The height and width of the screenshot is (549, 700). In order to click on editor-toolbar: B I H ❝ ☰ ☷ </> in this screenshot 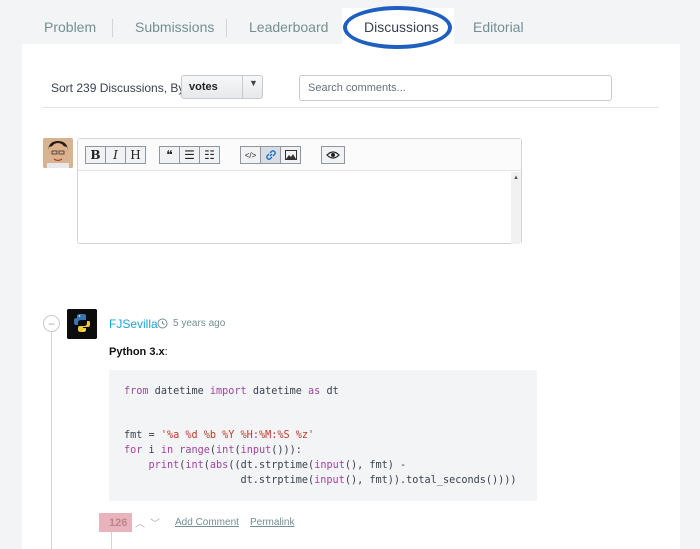, I will do `click(299, 155)`.